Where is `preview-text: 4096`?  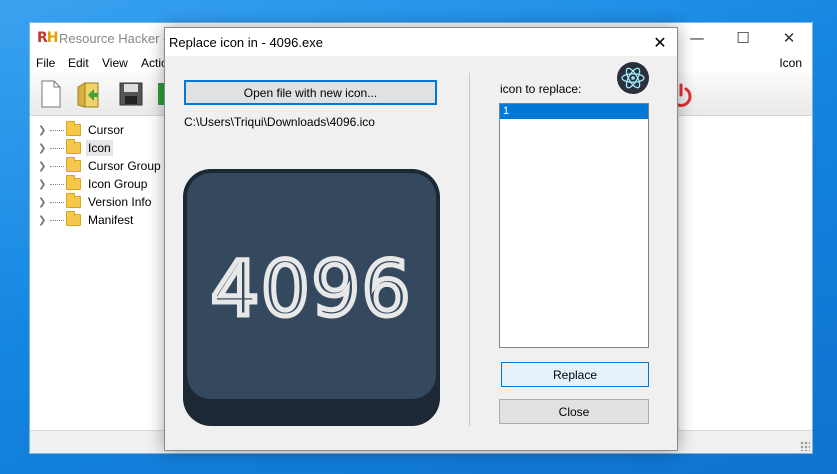
preview-text: 4096 is located at coordinates (311, 288).